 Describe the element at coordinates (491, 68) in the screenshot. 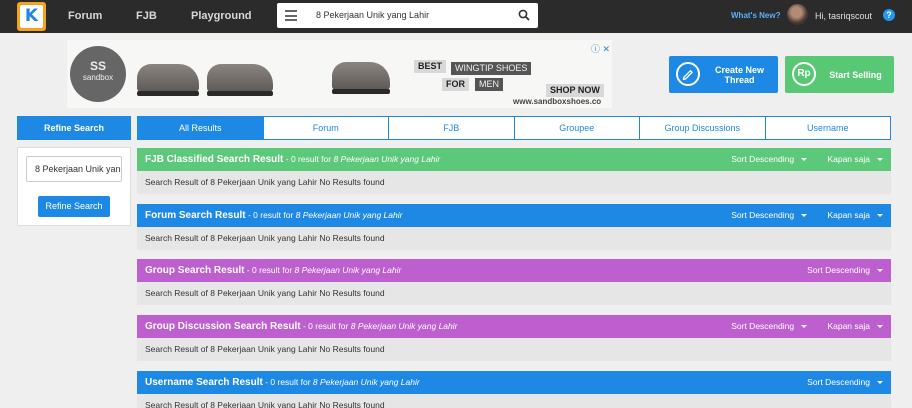

I see `ad-tag: WINGTIP SHOES` at that location.